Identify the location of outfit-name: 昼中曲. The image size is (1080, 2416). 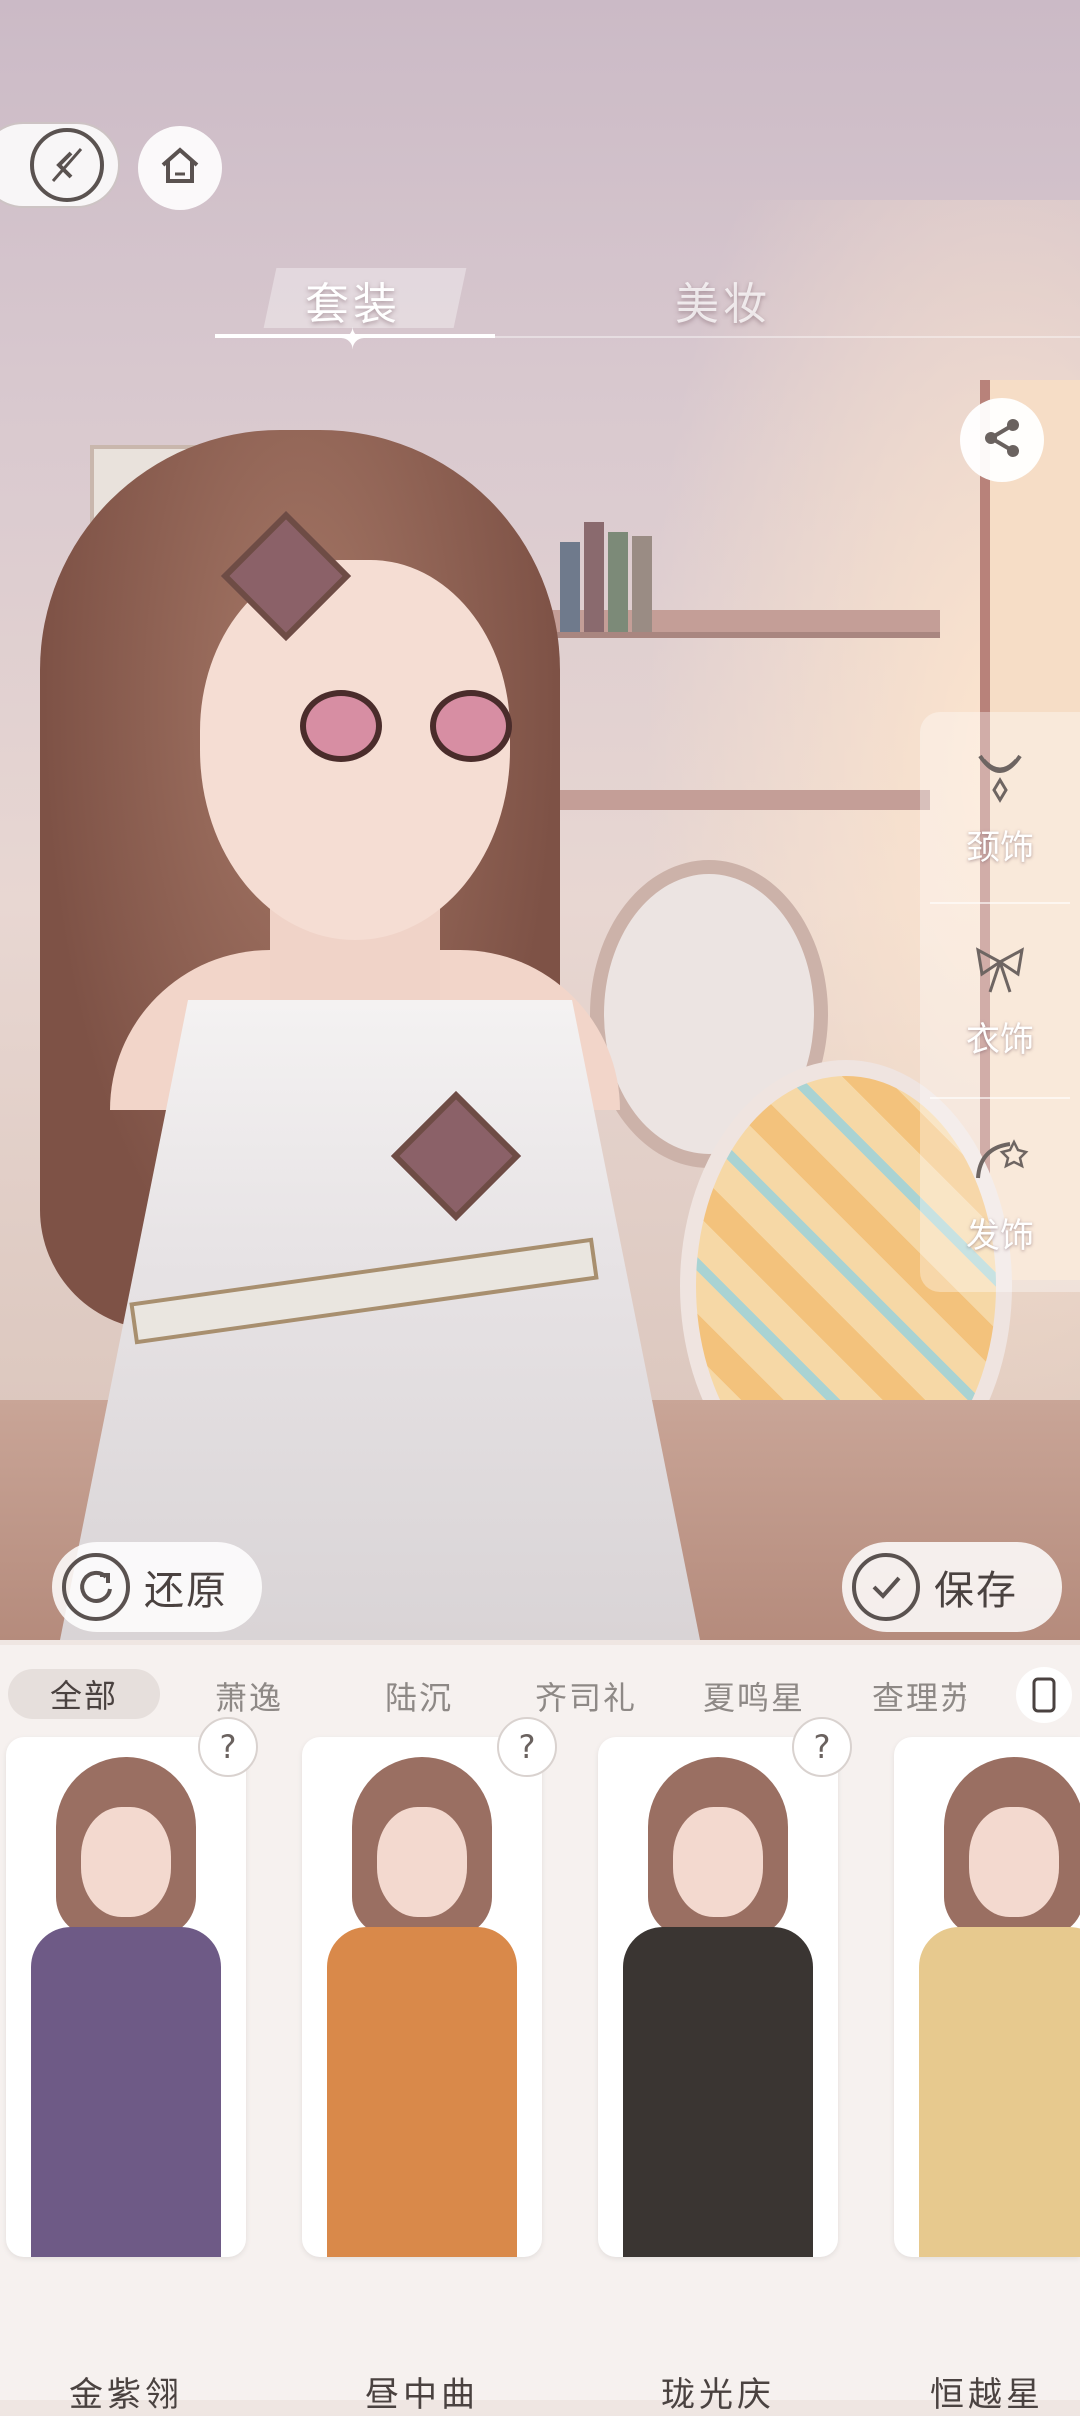
(422, 2395).